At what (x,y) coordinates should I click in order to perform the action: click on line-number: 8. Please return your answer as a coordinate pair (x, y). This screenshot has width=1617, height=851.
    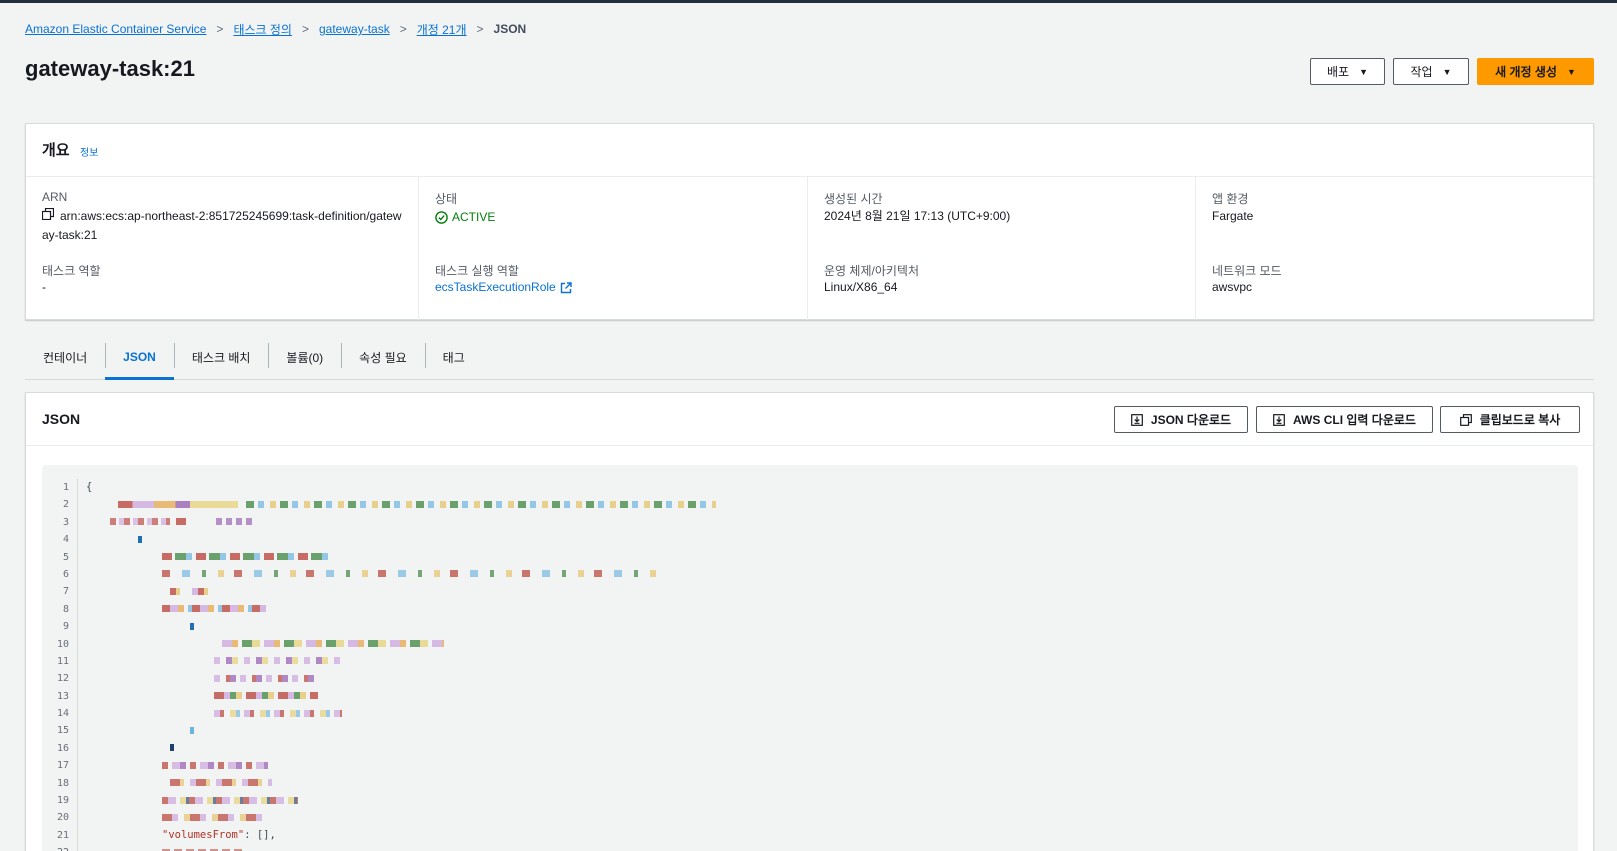
    Looking at the image, I should click on (65, 609).